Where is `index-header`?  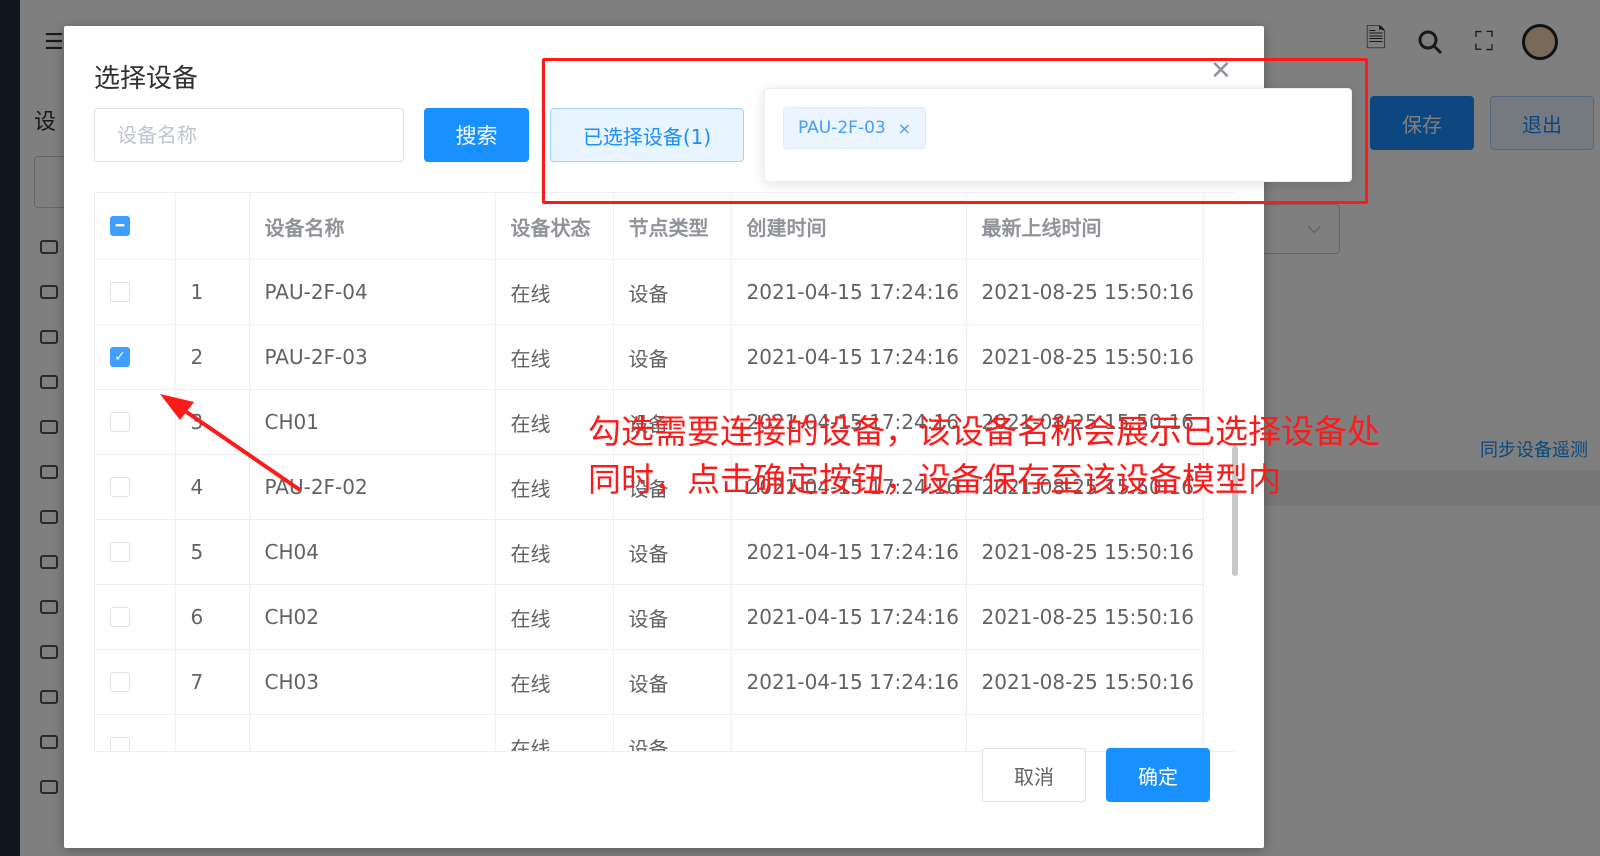 index-header is located at coordinates (212, 226).